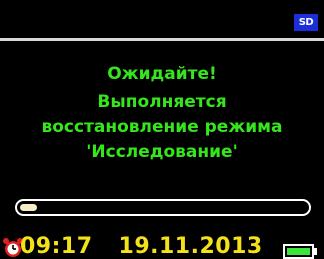 The height and width of the screenshot is (259, 324). What do you see at coordinates (163, 207) in the screenshot?
I see `progress-bar` at bounding box center [163, 207].